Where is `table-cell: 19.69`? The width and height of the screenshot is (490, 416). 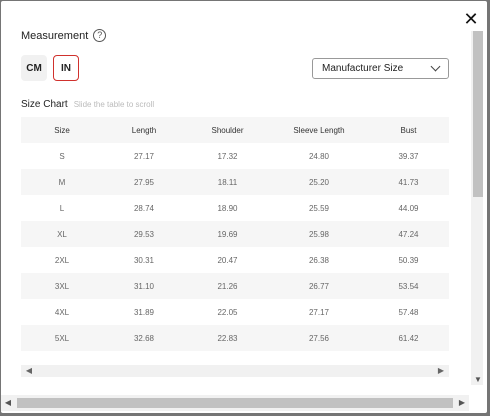 table-cell: 19.69 is located at coordinates (227, 234).